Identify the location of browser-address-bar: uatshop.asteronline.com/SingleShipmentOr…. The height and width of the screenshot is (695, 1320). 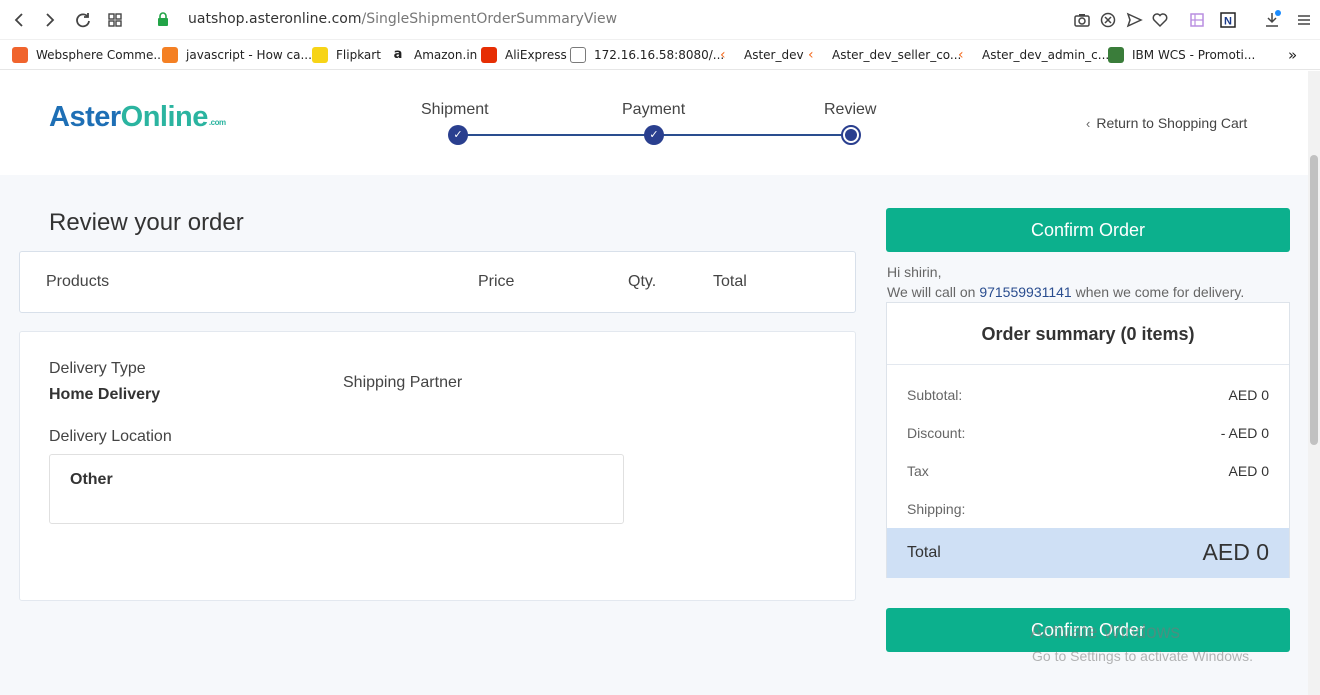
(660, 20).